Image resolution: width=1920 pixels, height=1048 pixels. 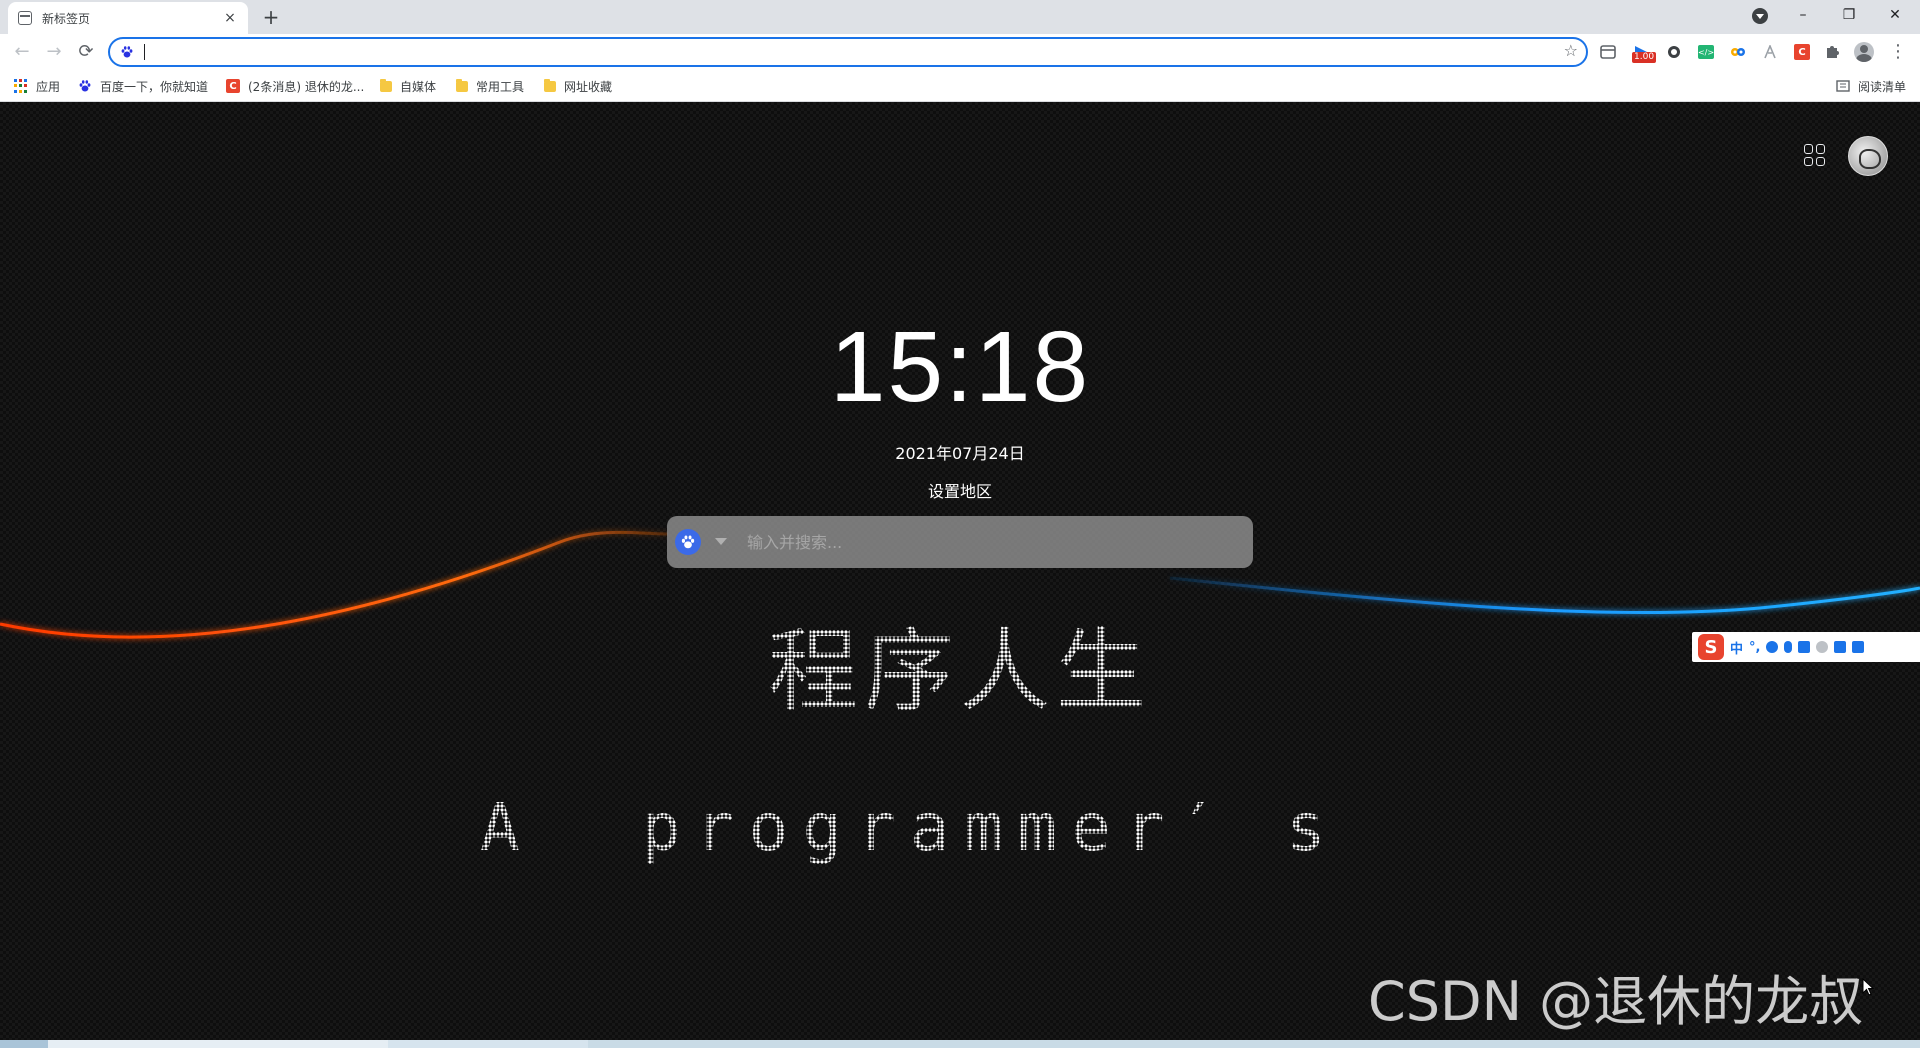 What do you see at coordinates (960, 1044) in the screenshot?
I see `taskbar-strip` at bounding box center [960, 1044].